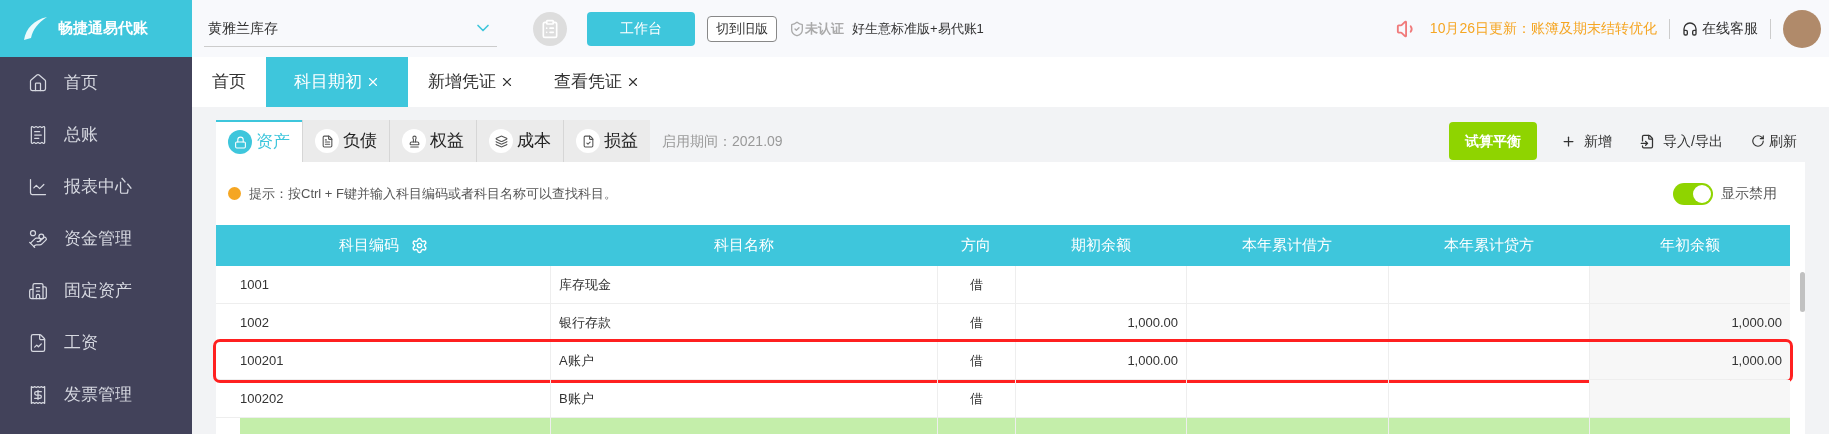 The image size is (1829, 434). What do you see at coordinates (1749, 193) in the screenshot?
I see `toggle-label: 显示禁用` at bounding box center [1749, 193].